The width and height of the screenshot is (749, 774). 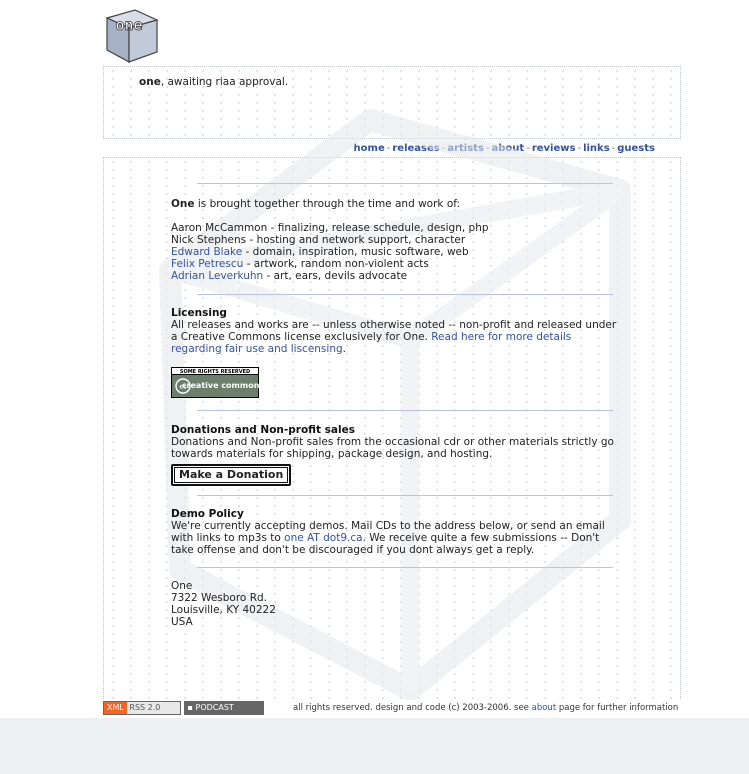 What do you see at coordinates (209, 240) in the screenshot?
I see `credit-name: Nick Stephens` at bounding box center [209, 240].